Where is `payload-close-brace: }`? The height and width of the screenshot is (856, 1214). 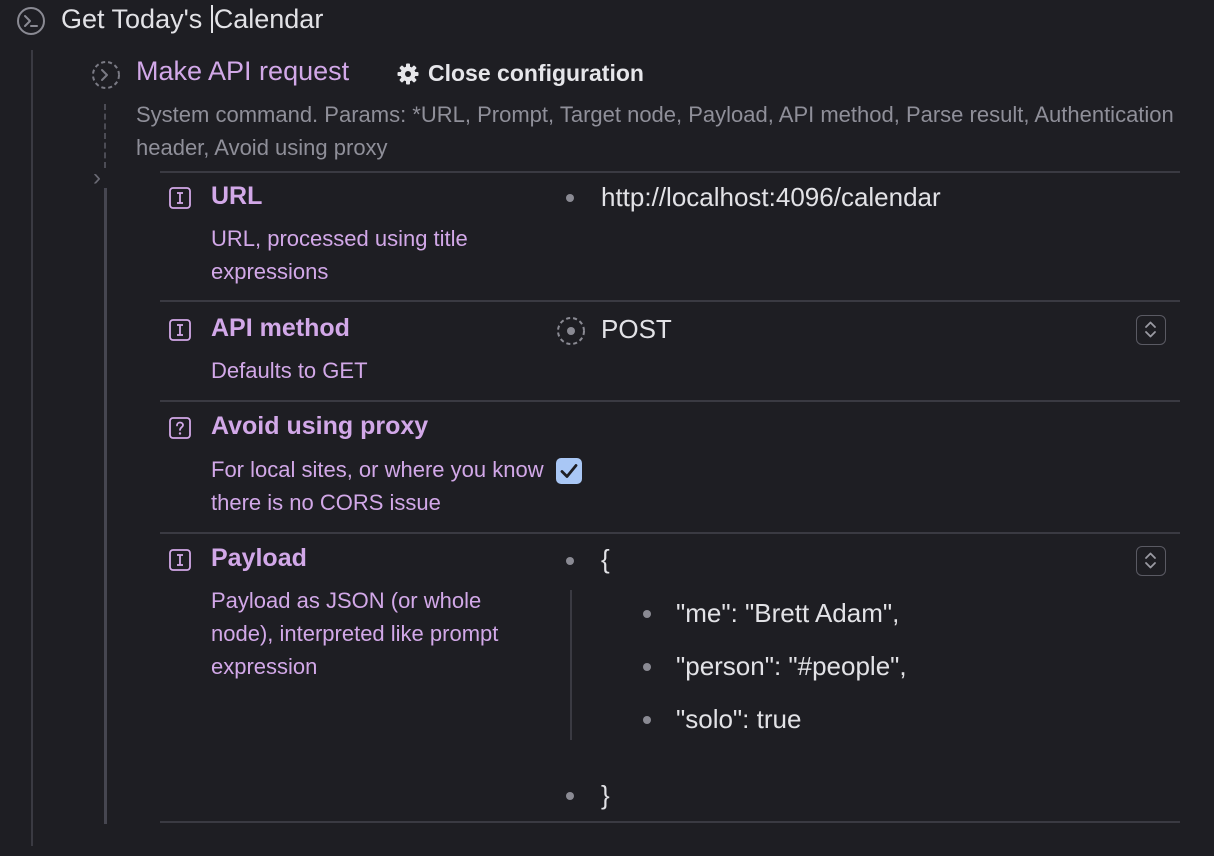 payload-close-brace: } is located at coordinates (605, 795).